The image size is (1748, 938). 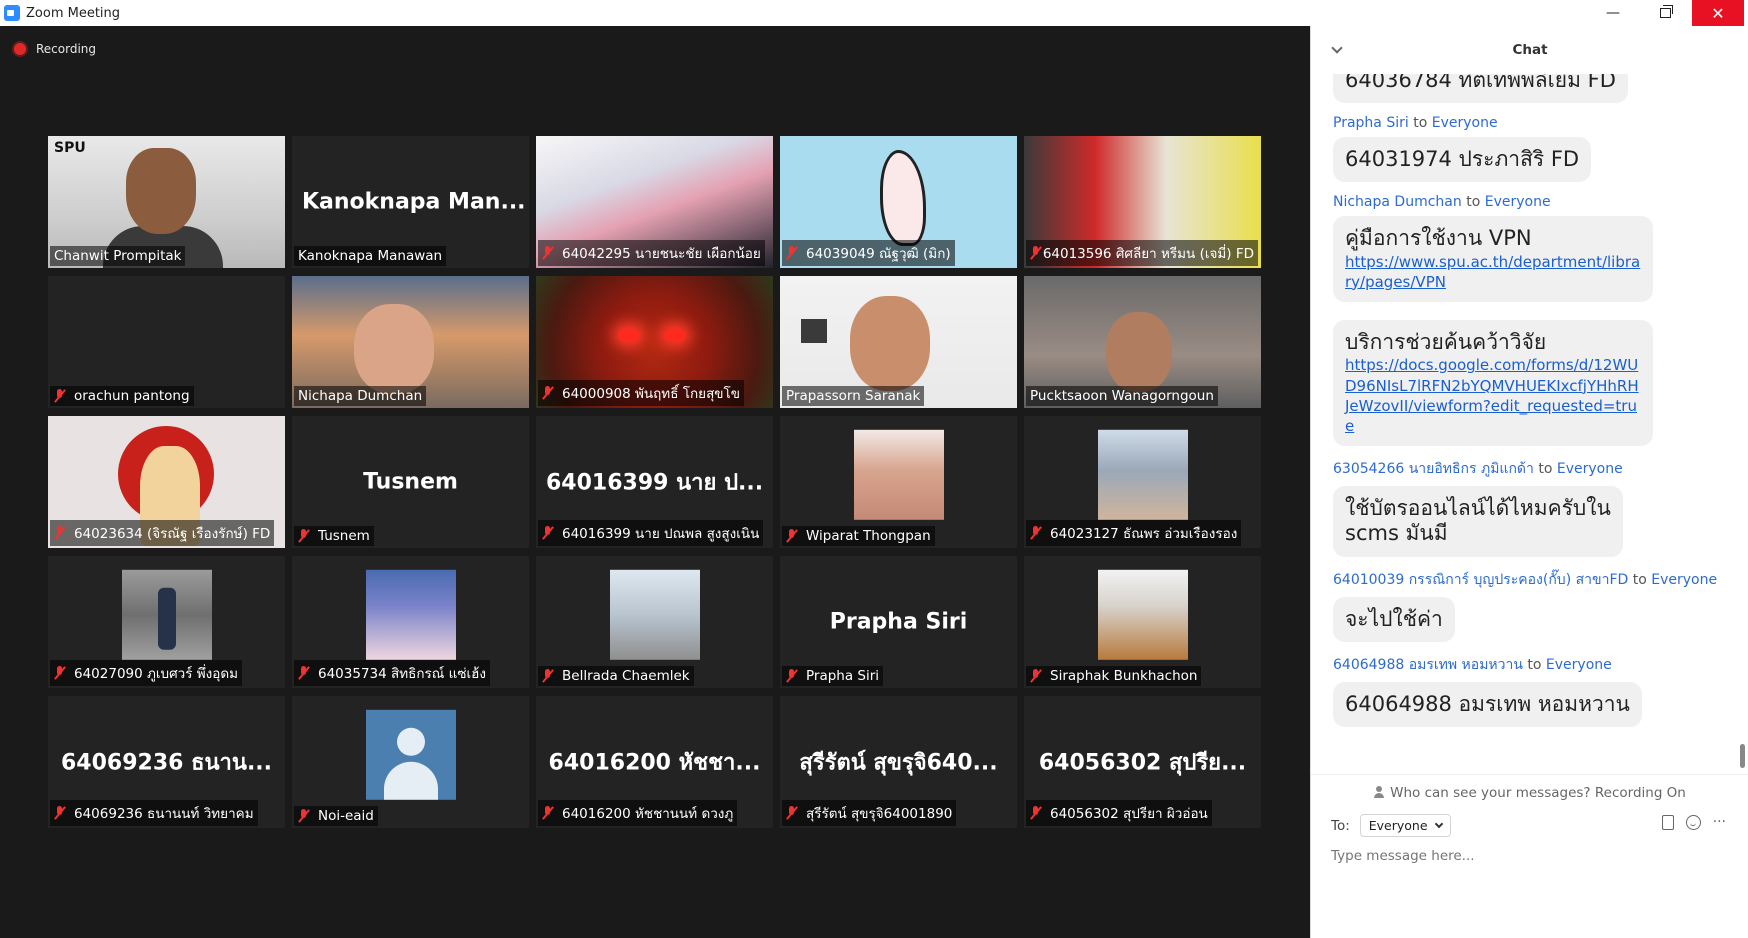 What do you see at coordinates (1142, 202) in the screenshot?
I see `participant-tile: 64013596 ศิศลียา หรีมน (เจมี่) FD` at bounding box center [1142, 202].